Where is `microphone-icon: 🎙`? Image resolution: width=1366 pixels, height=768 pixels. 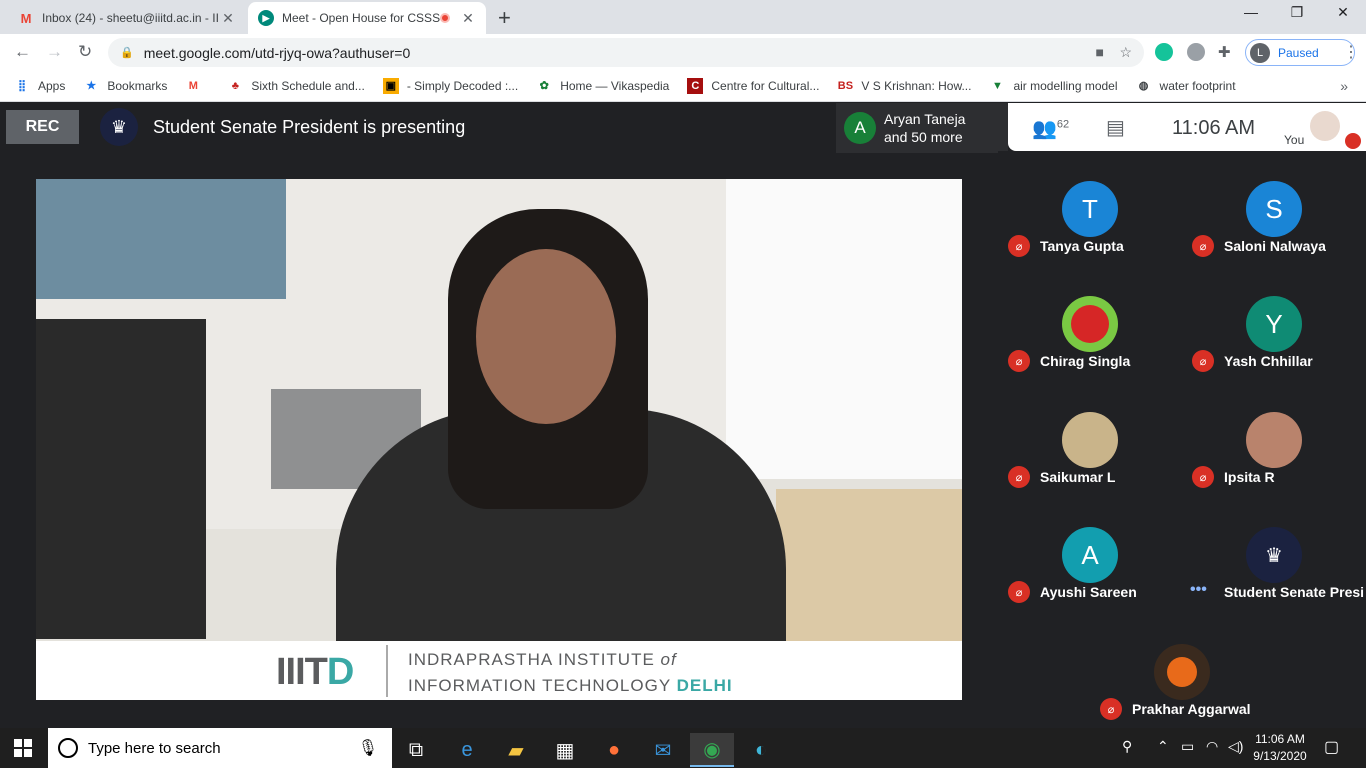
microphone-icon: 🎙 is located at coordinates (368, 748).